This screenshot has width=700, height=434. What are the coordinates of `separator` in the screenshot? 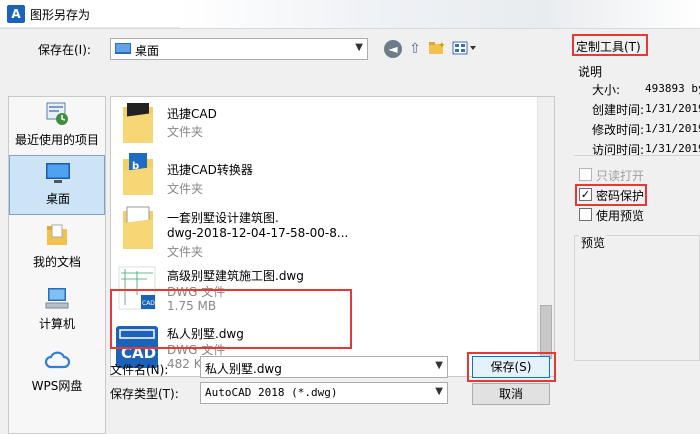 It's located at (637, 155).